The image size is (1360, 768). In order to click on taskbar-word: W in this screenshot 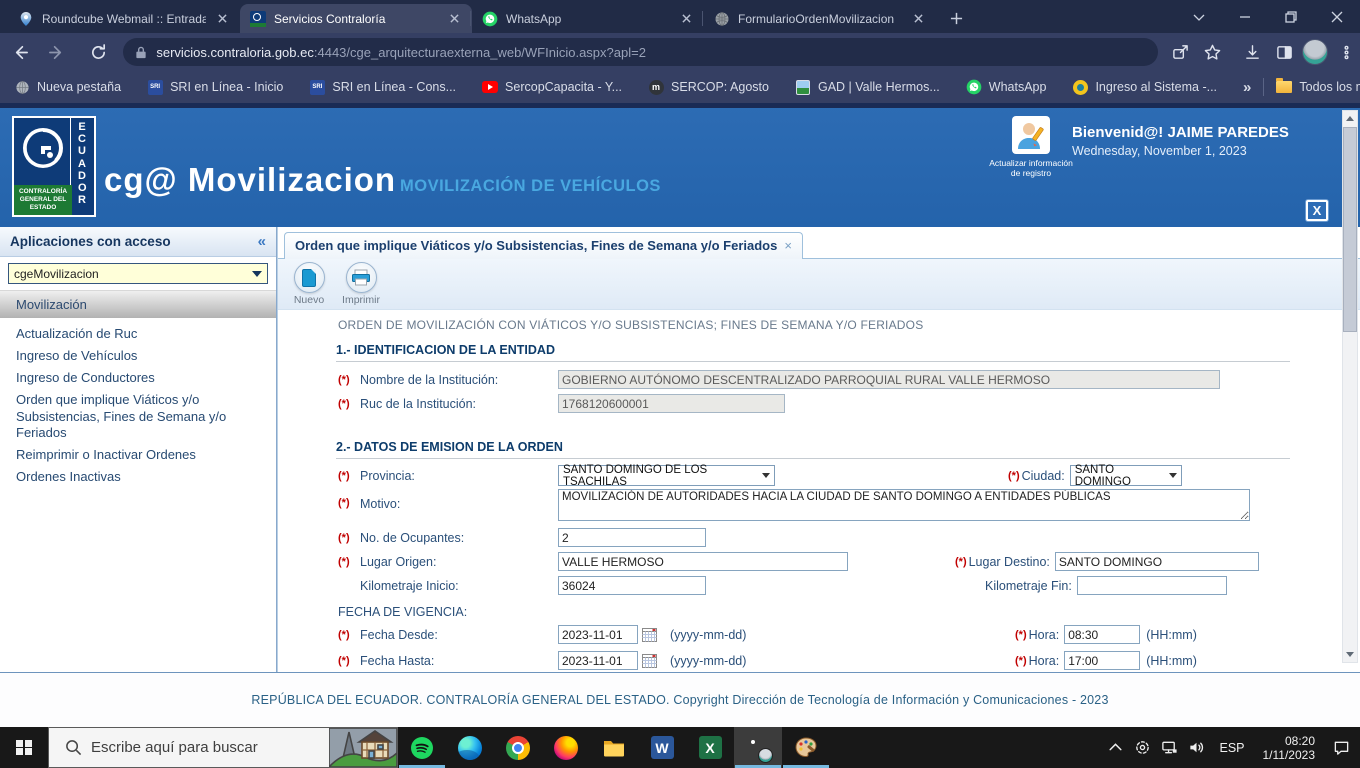, I will do `click(662, 747)`.